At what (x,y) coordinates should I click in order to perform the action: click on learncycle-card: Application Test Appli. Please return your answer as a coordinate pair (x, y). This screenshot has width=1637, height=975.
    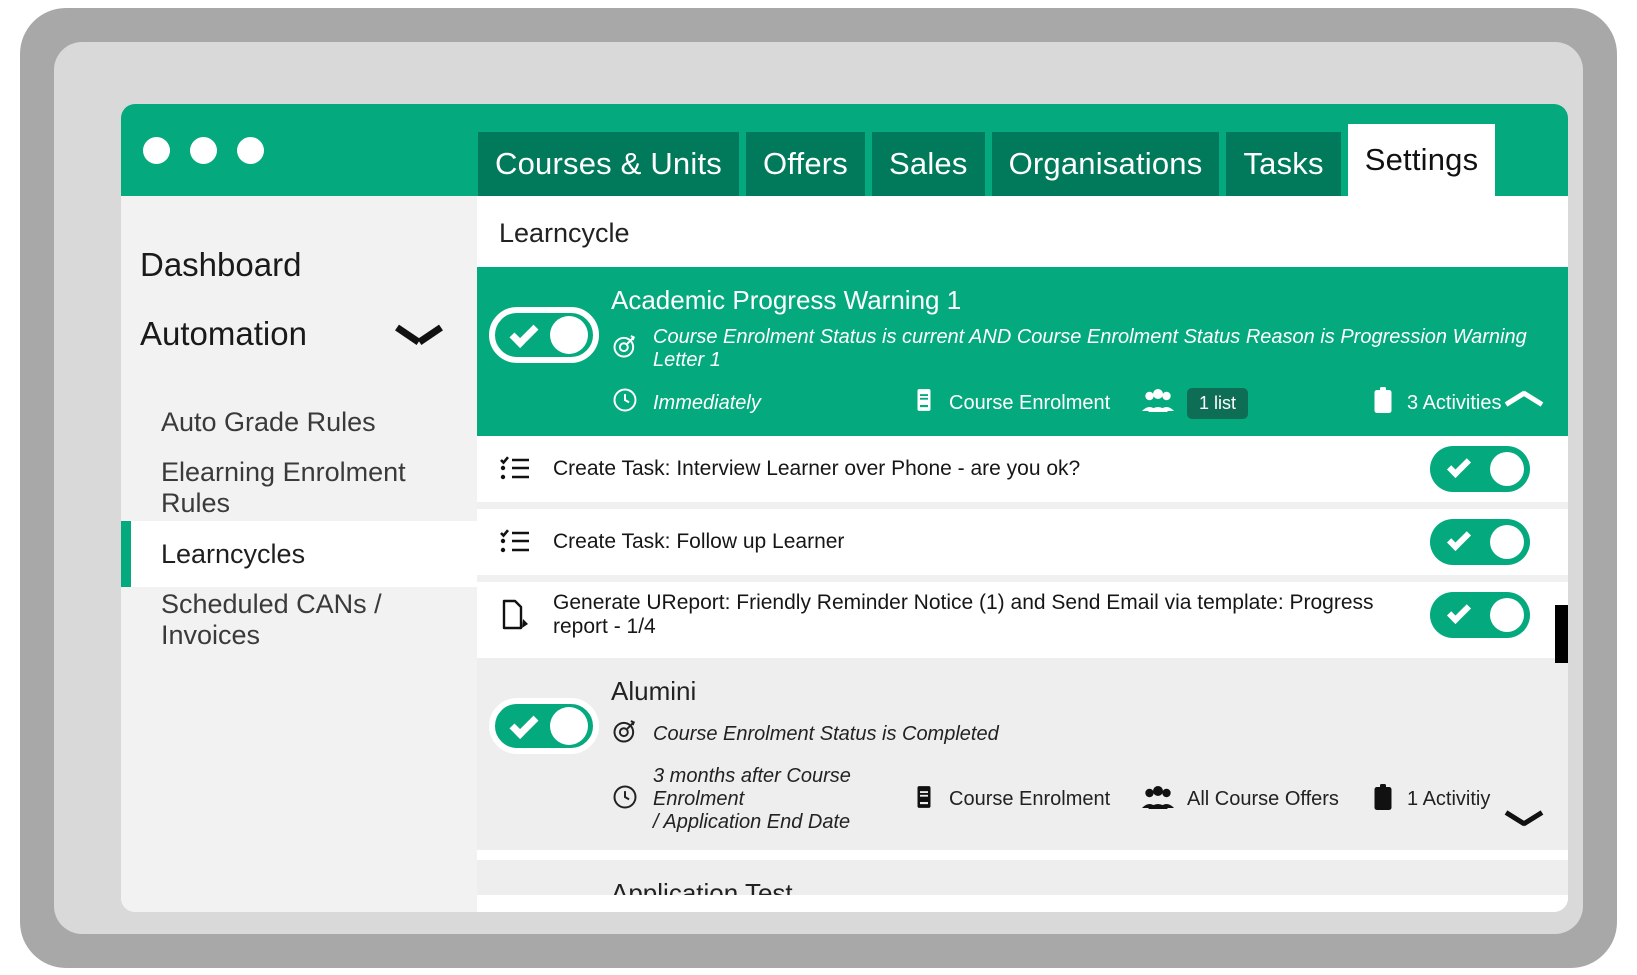
    Looking at the image, I should click on (1022, 877).